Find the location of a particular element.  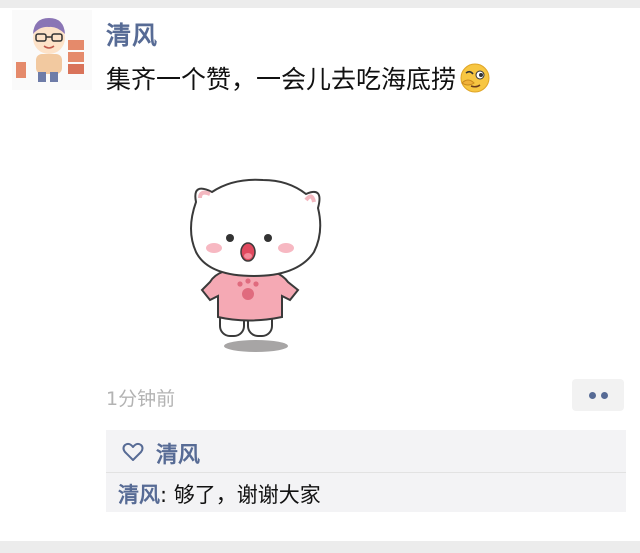

face-with-eye-wink-icon is located at coordinates (475, 78).